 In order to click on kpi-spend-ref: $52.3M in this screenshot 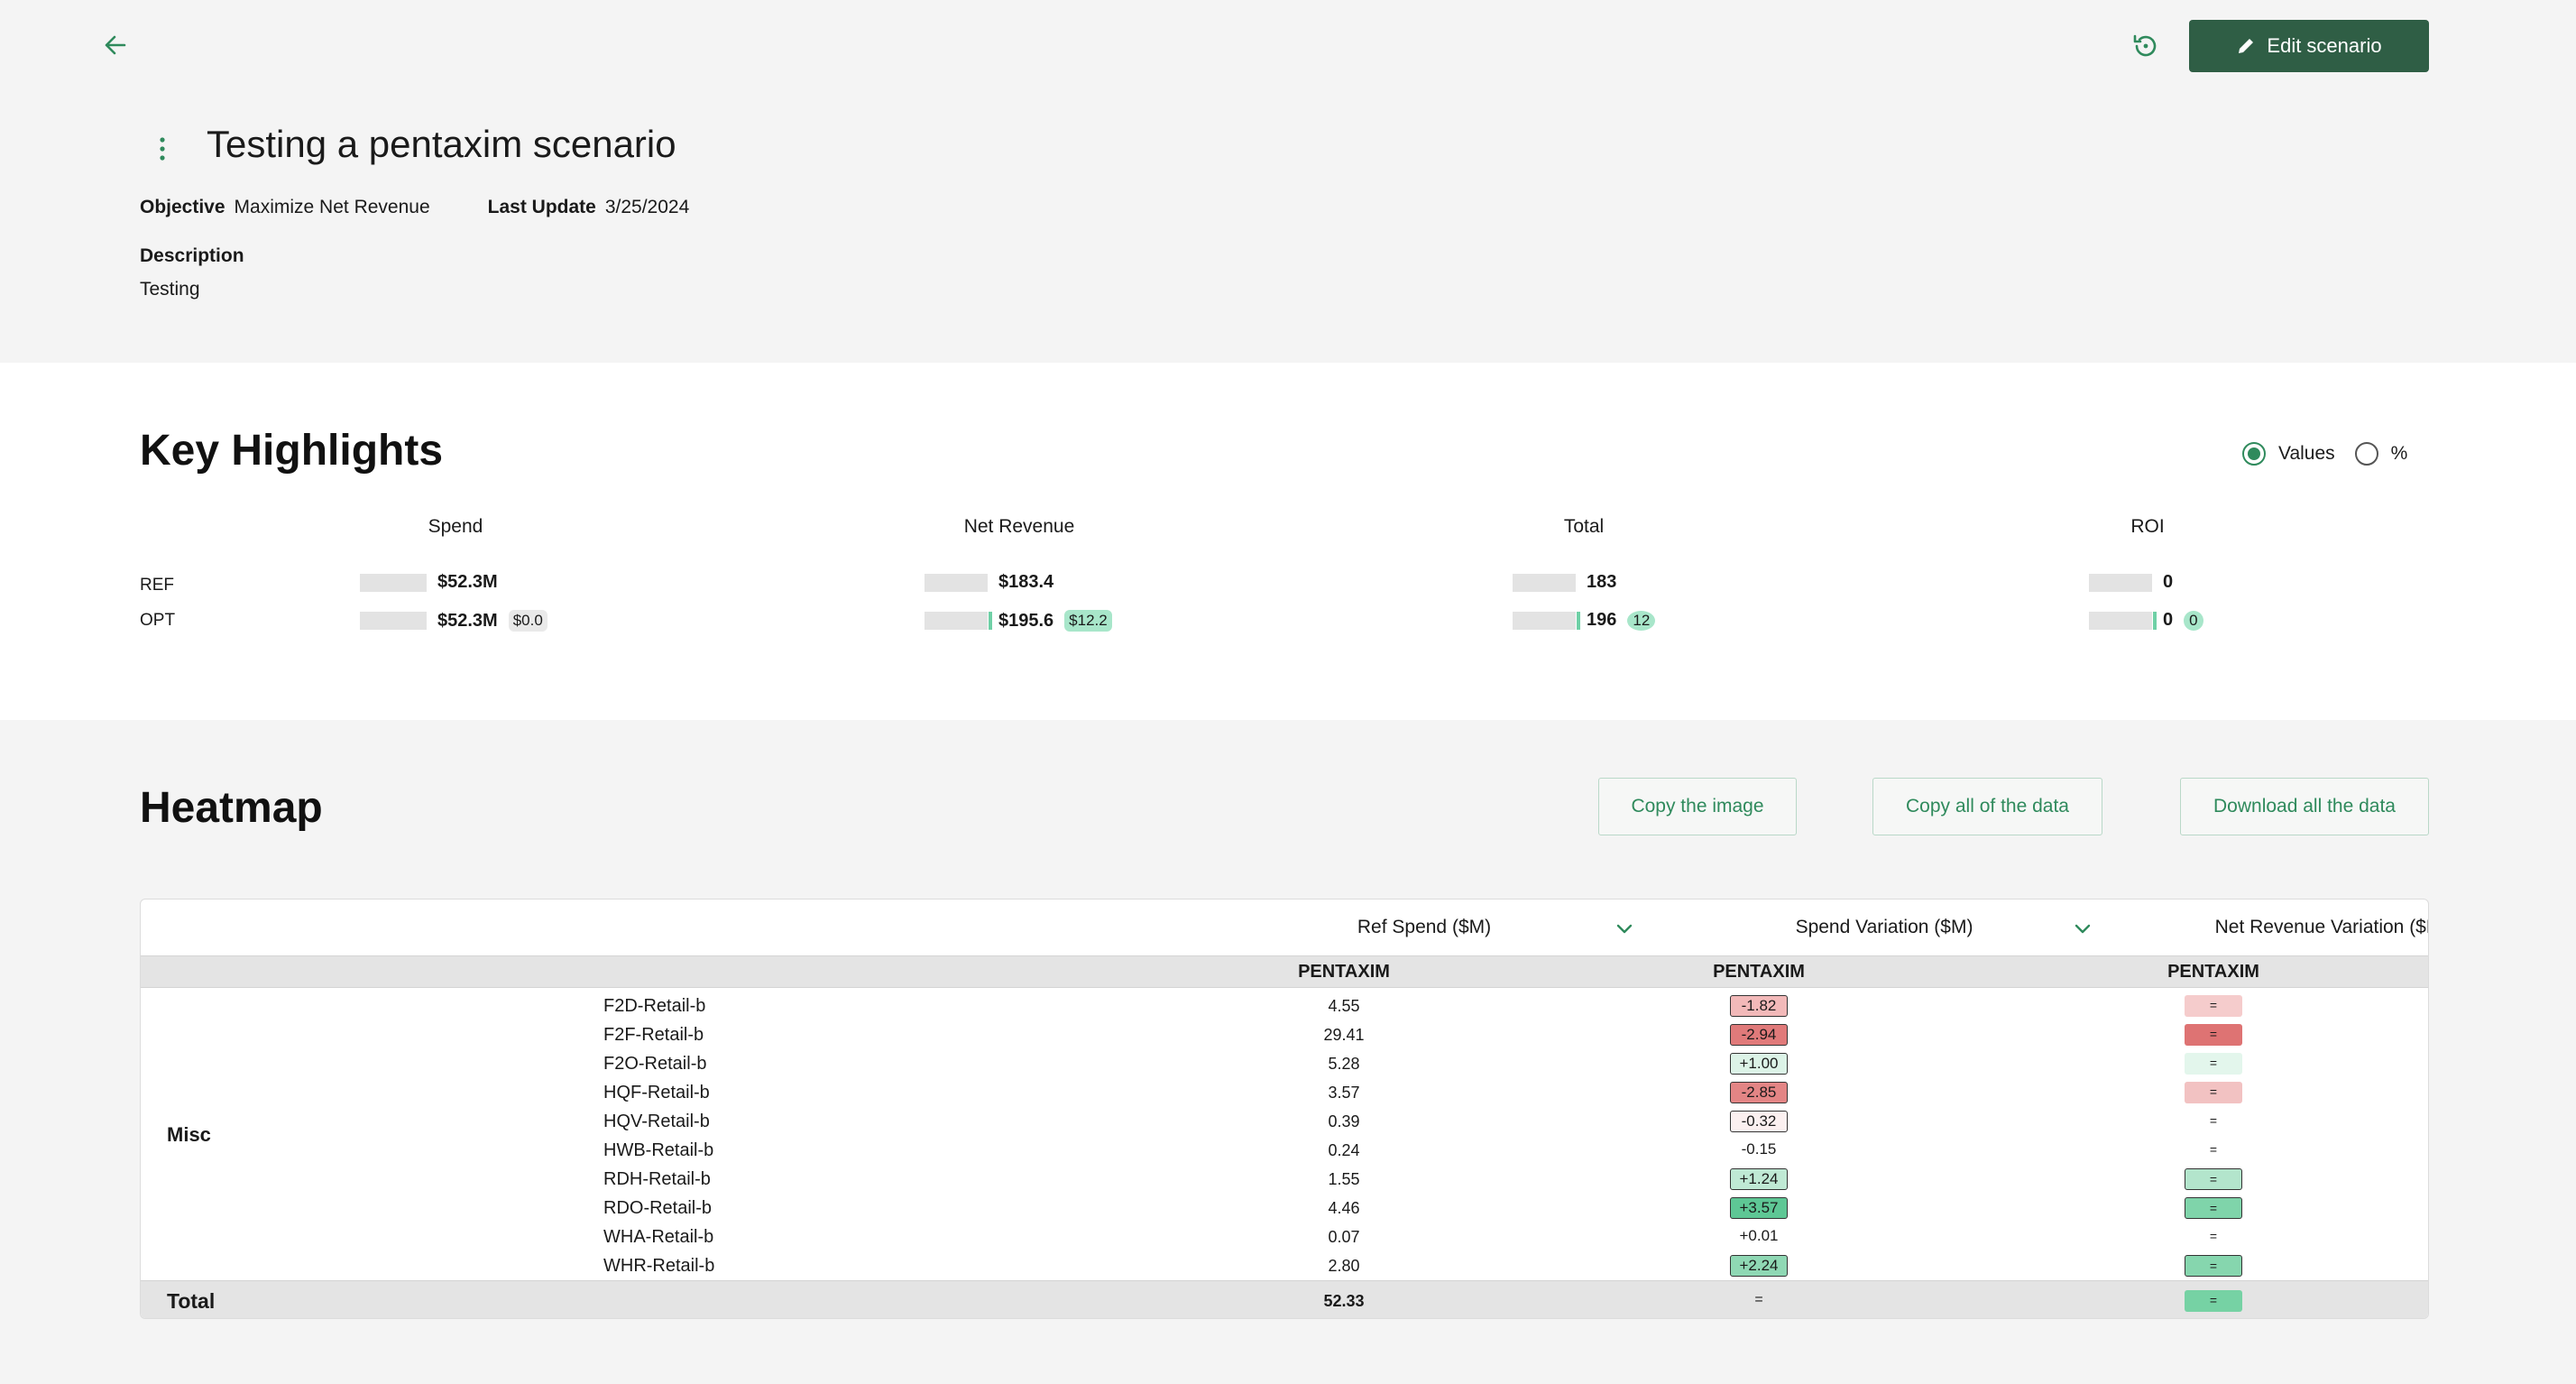, I will do `click(429, 582)`.